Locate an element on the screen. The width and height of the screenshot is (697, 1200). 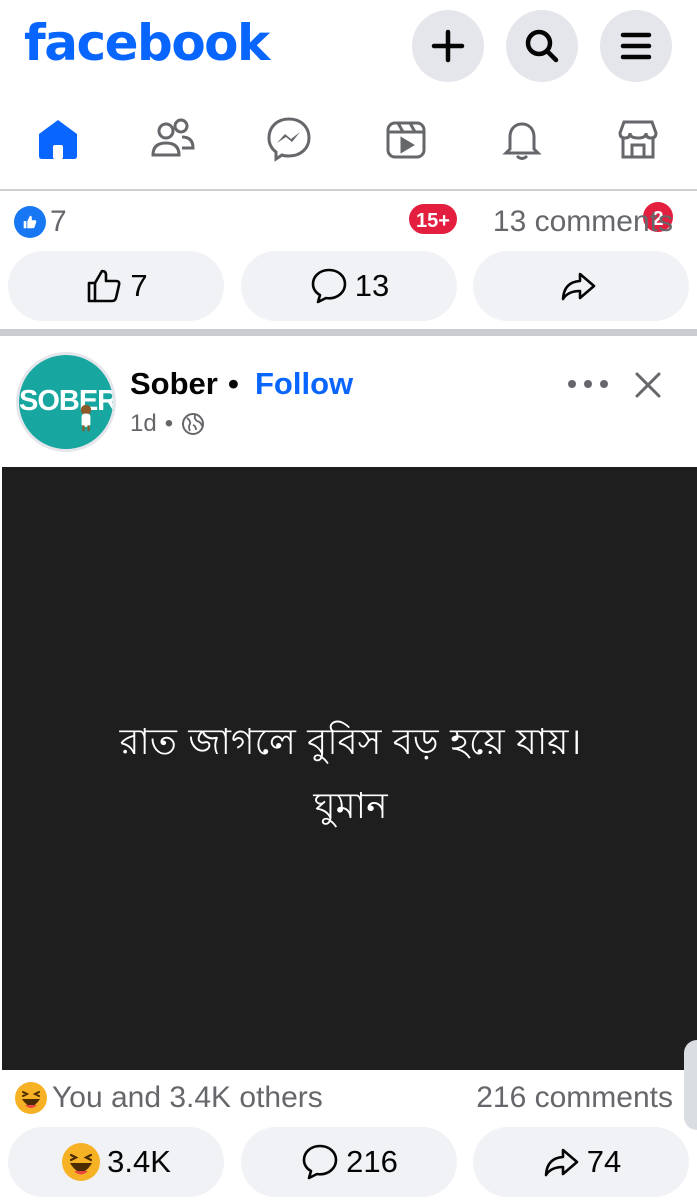
post-meta: 1d • is located at coordinates (167, 424).